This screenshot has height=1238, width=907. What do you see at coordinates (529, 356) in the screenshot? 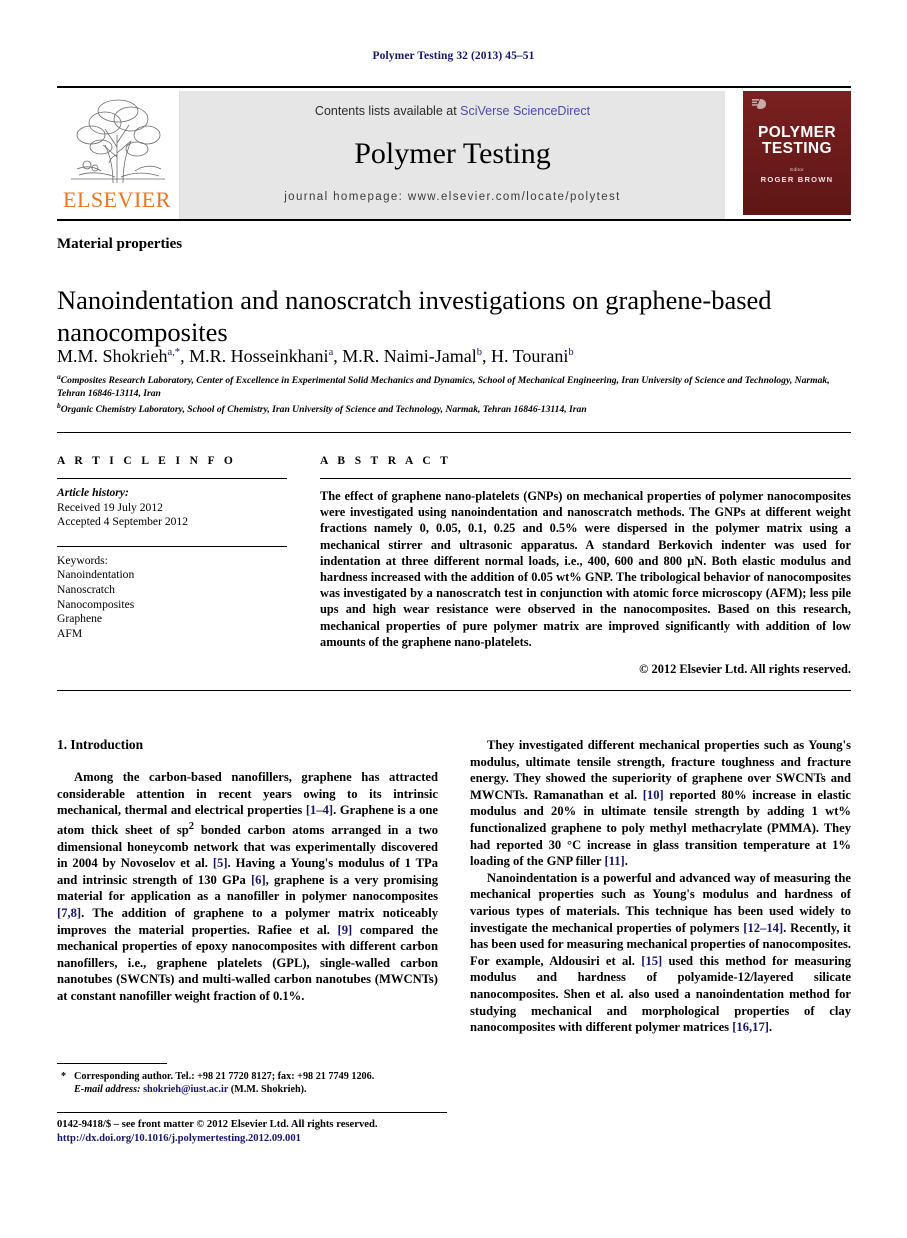
I see `author-name: H. Tourani` at bounding box center [529, 356].